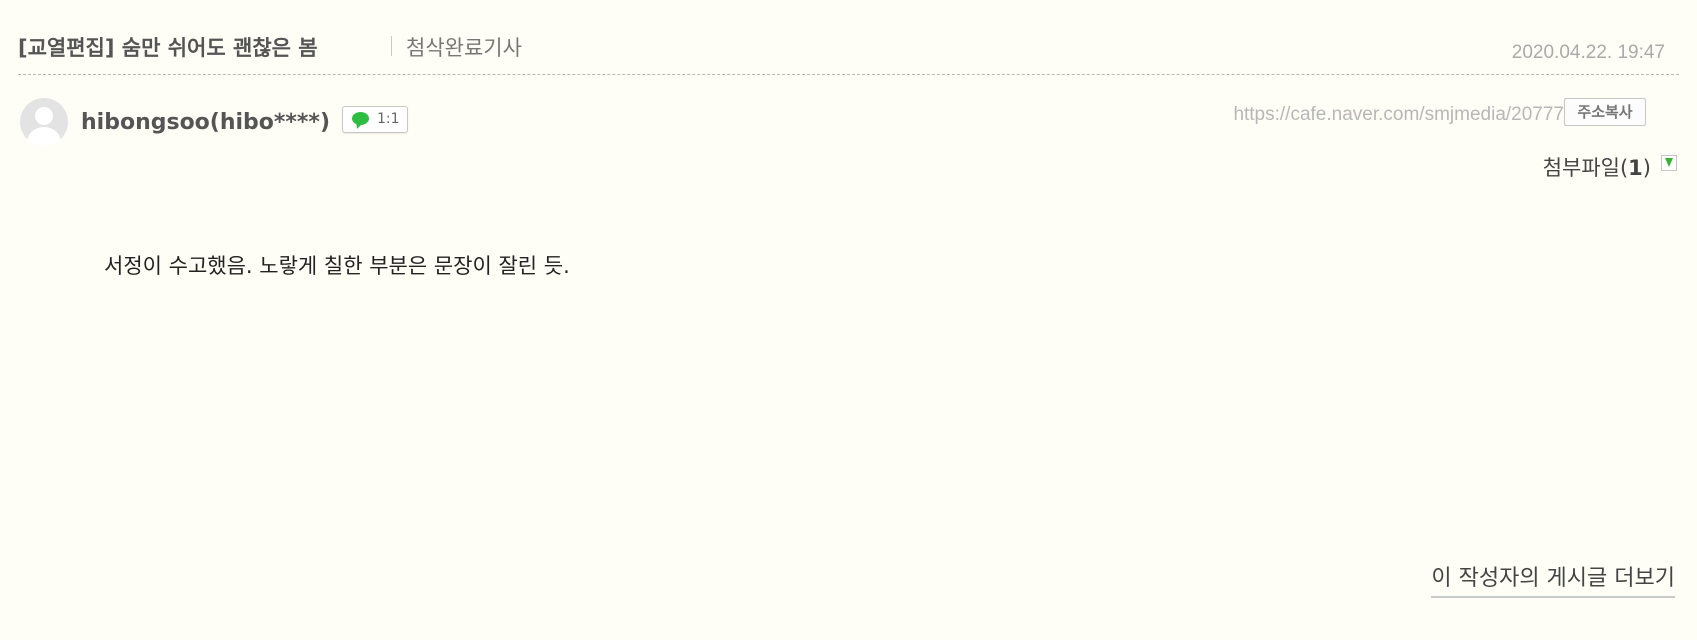 The width and height of the screenshot is (1697, 640). I want to click on article-url: https://cafe.naver.com/smjmedia/20777, so click(1398, 114).